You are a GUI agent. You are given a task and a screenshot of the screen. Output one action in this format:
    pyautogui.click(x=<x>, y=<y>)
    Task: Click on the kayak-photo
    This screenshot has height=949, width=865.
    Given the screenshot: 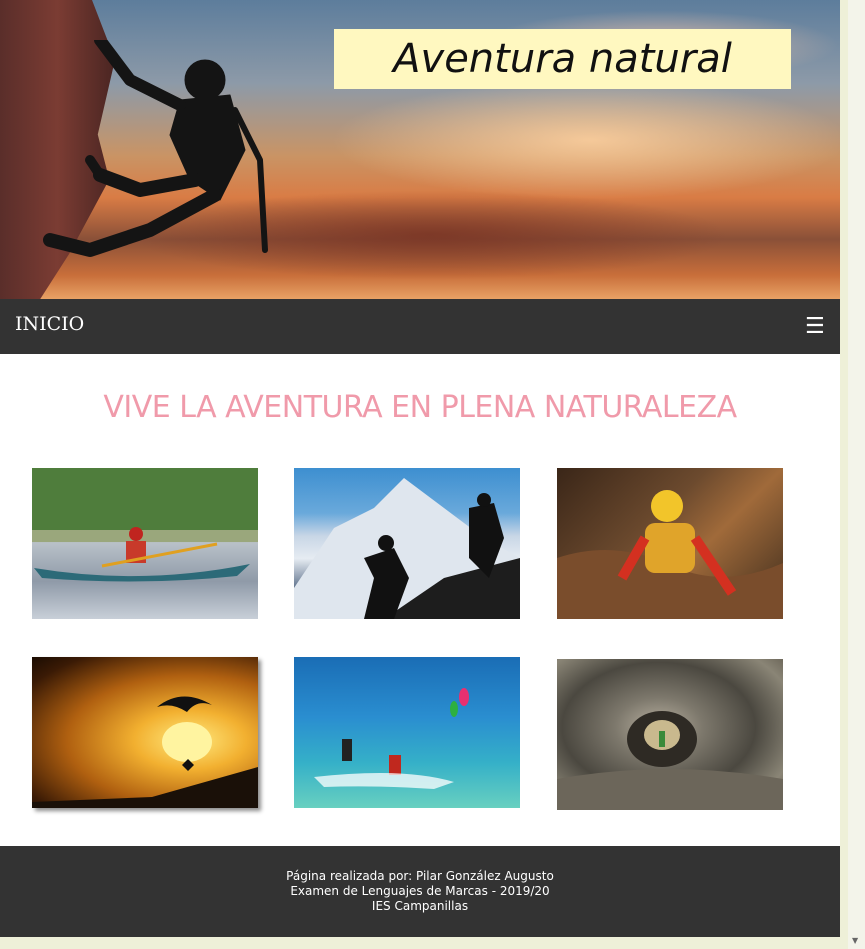 What is the action you would take?
    pyautogui.click(x=145, y=543)
    